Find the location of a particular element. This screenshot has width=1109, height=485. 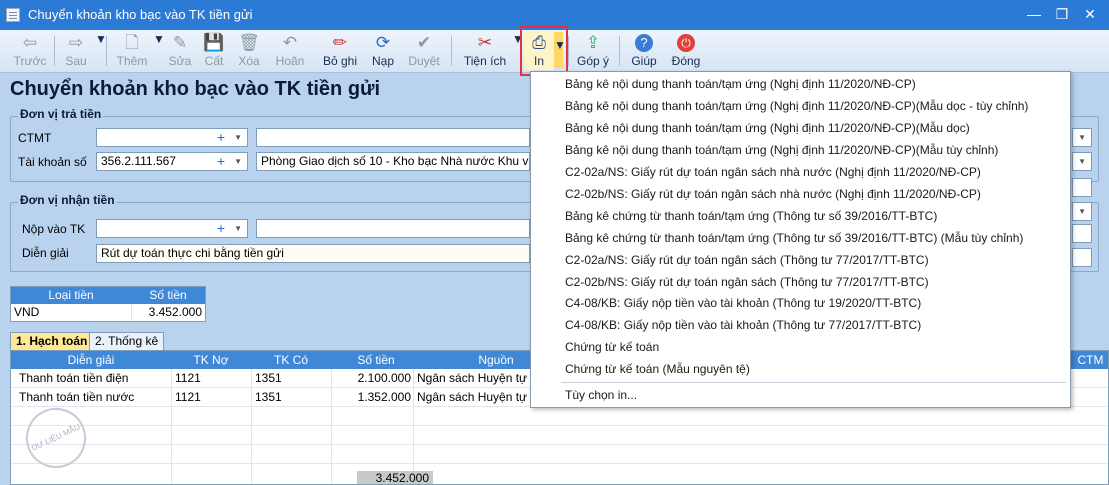

menu-separator is located at coordinates (813, 382).